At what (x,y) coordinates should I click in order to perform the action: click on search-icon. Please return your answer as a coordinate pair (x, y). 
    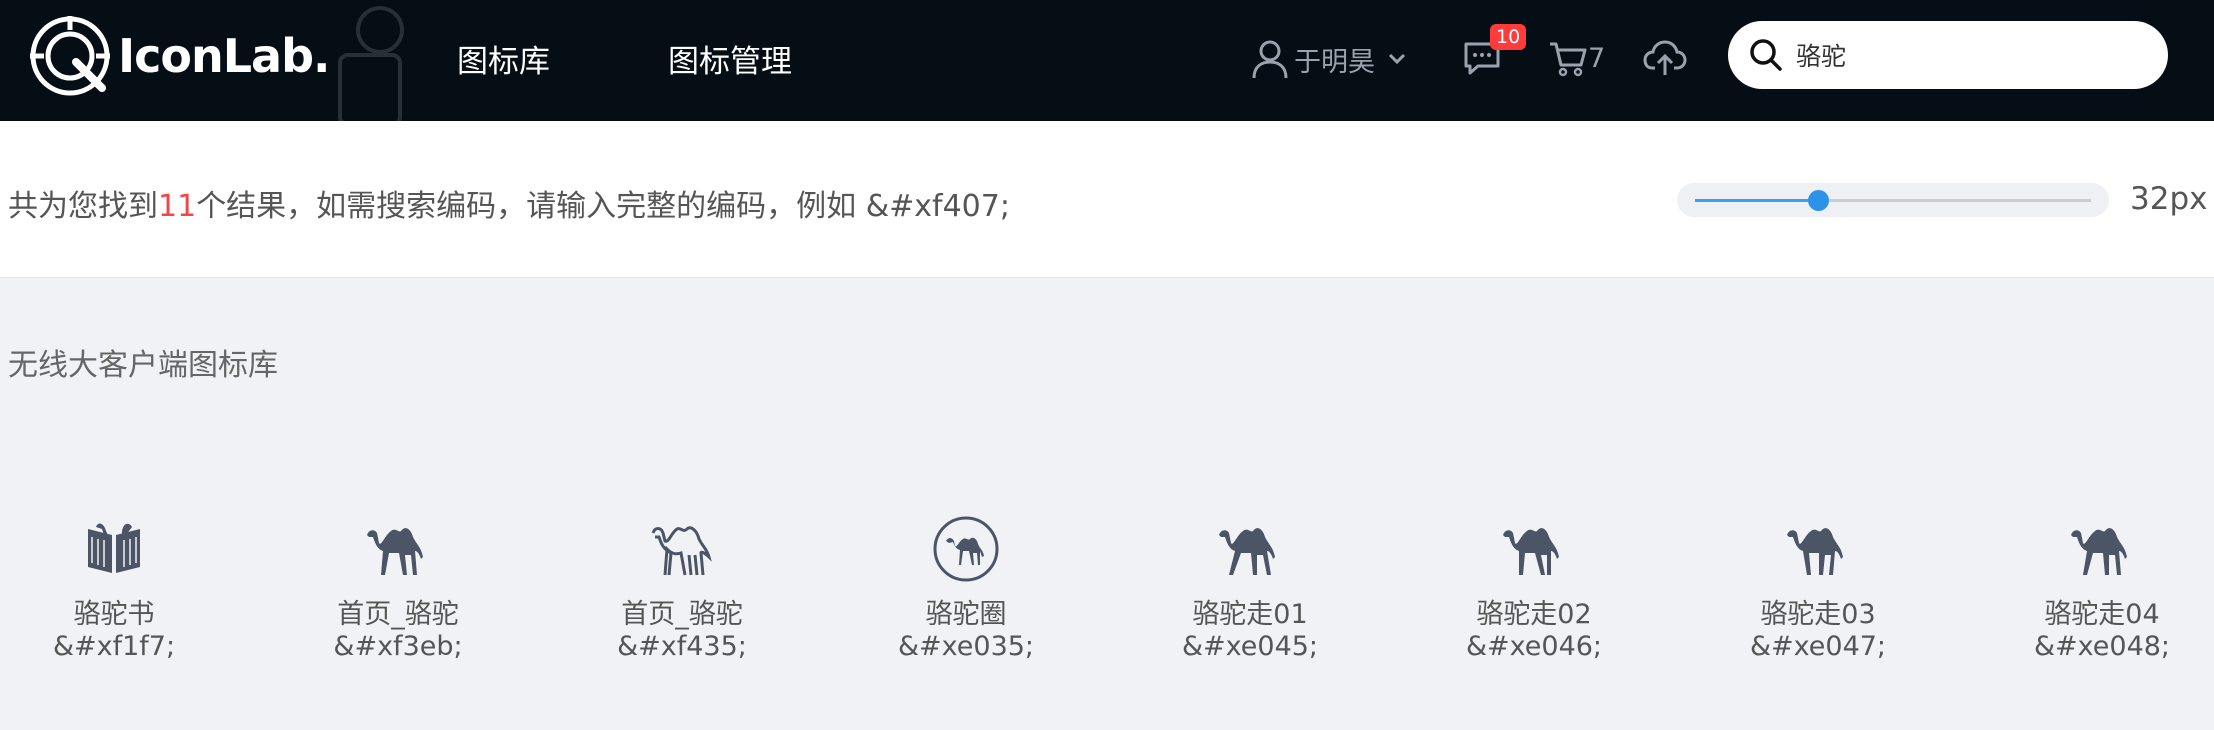
    Looking at the image, I should click on (1766, 55).